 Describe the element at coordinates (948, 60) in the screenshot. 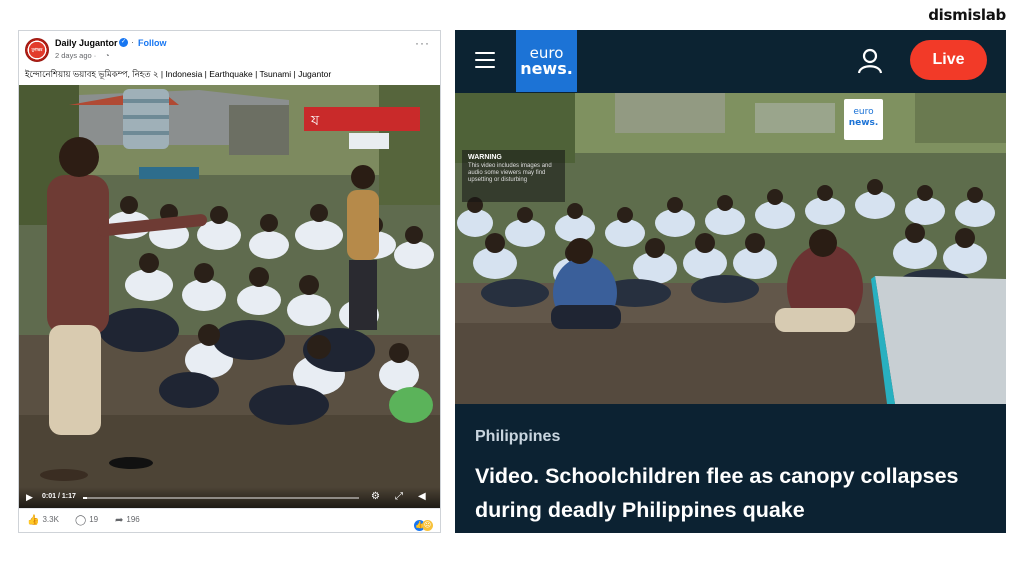

I see `live-button: Live` at that location.